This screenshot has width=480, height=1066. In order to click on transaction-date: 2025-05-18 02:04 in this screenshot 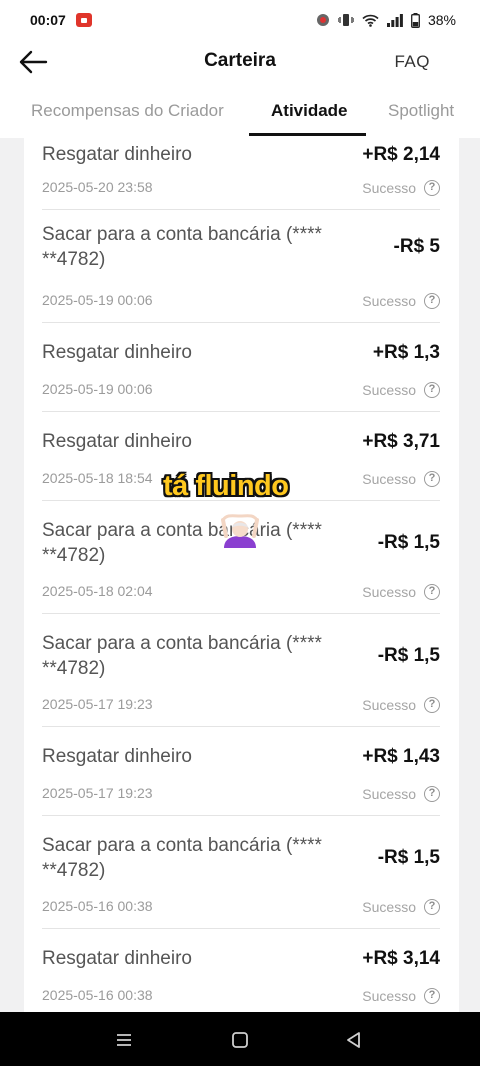, I will do `click(97, 591)`.